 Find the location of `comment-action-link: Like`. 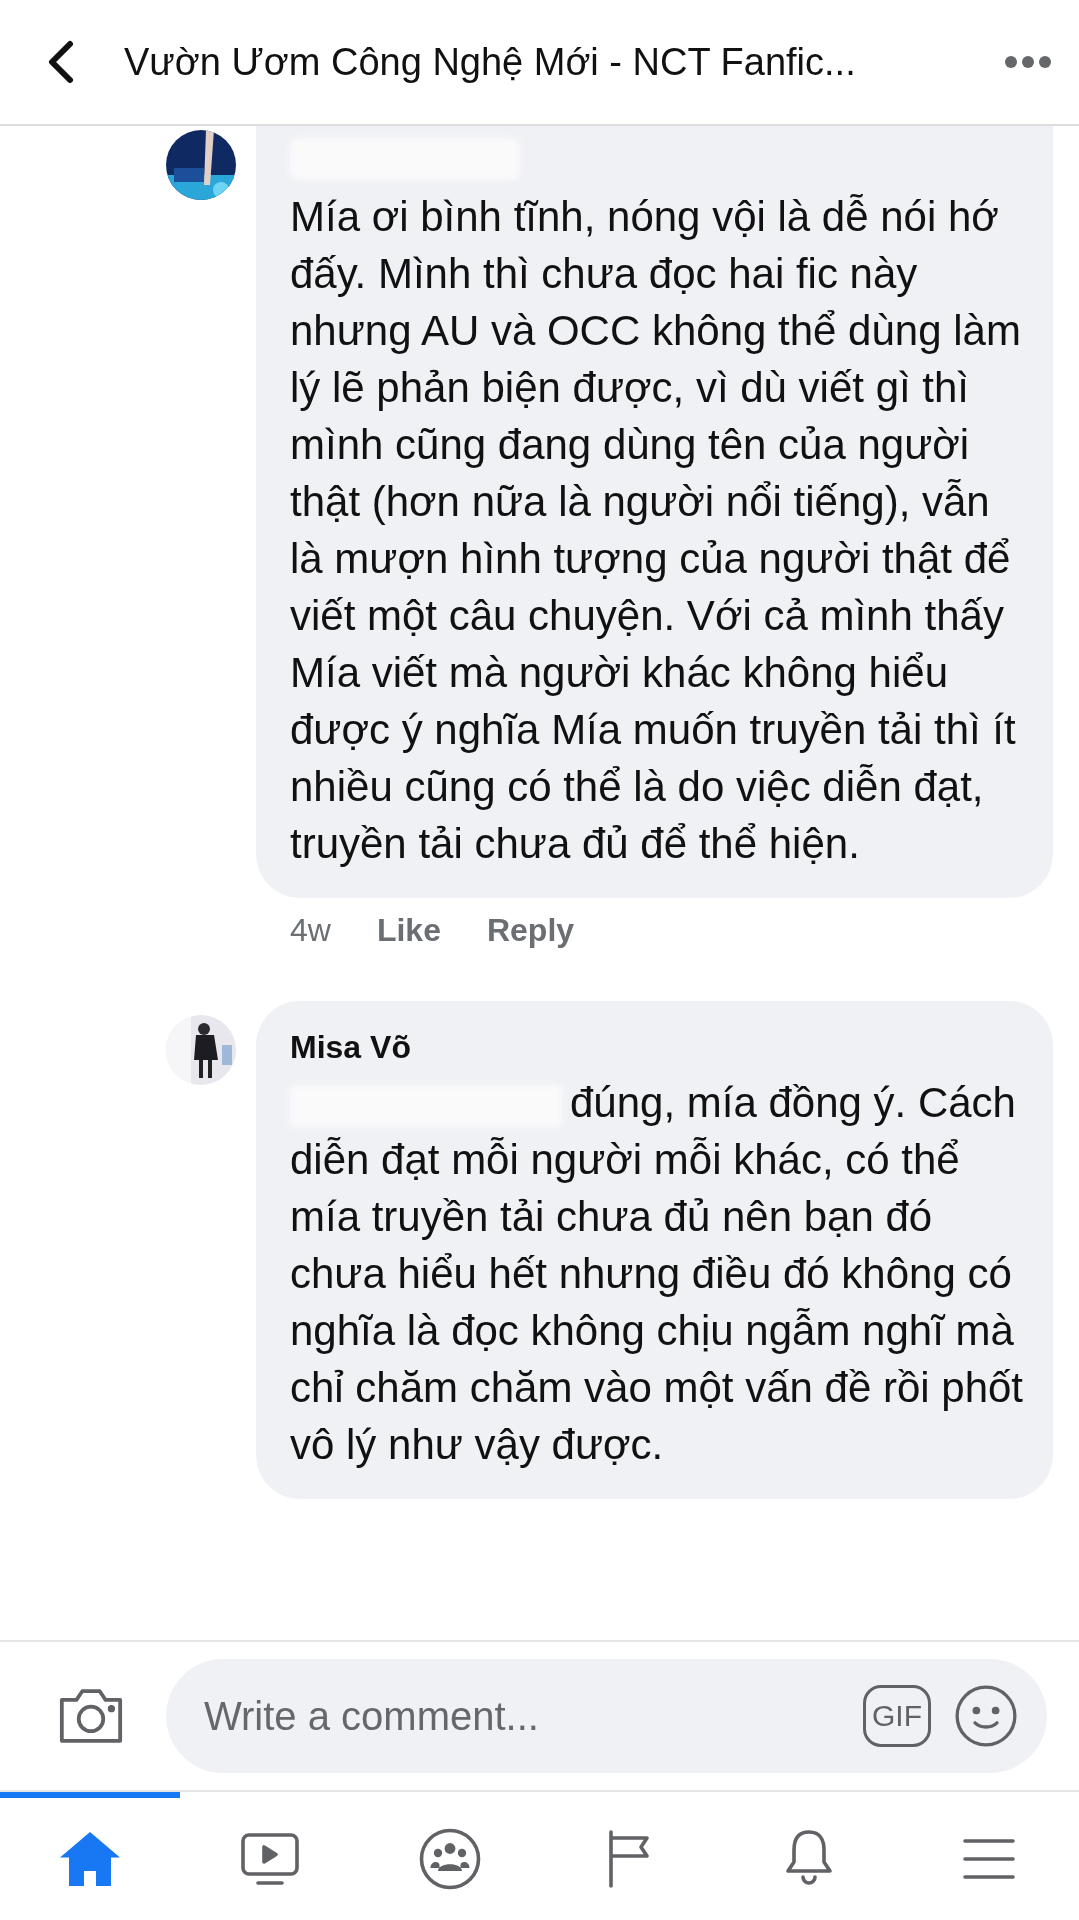

comment-action-link: Like is located at coordinates (408, 930).